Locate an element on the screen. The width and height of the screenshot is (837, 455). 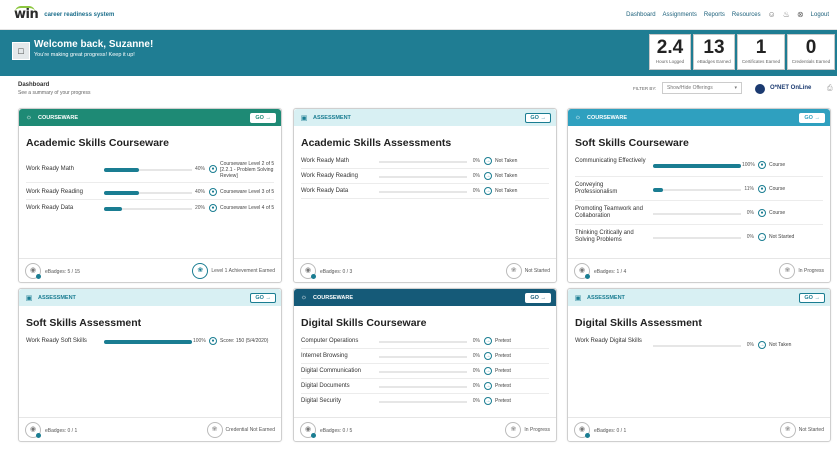
logo-system: career readiness system is located at coordinates (79, 14).